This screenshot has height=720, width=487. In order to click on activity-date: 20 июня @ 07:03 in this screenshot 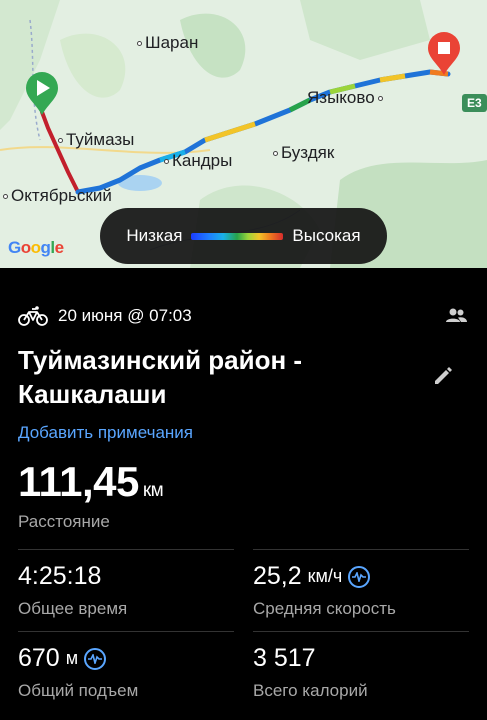, I will do `click(125, 315)`.